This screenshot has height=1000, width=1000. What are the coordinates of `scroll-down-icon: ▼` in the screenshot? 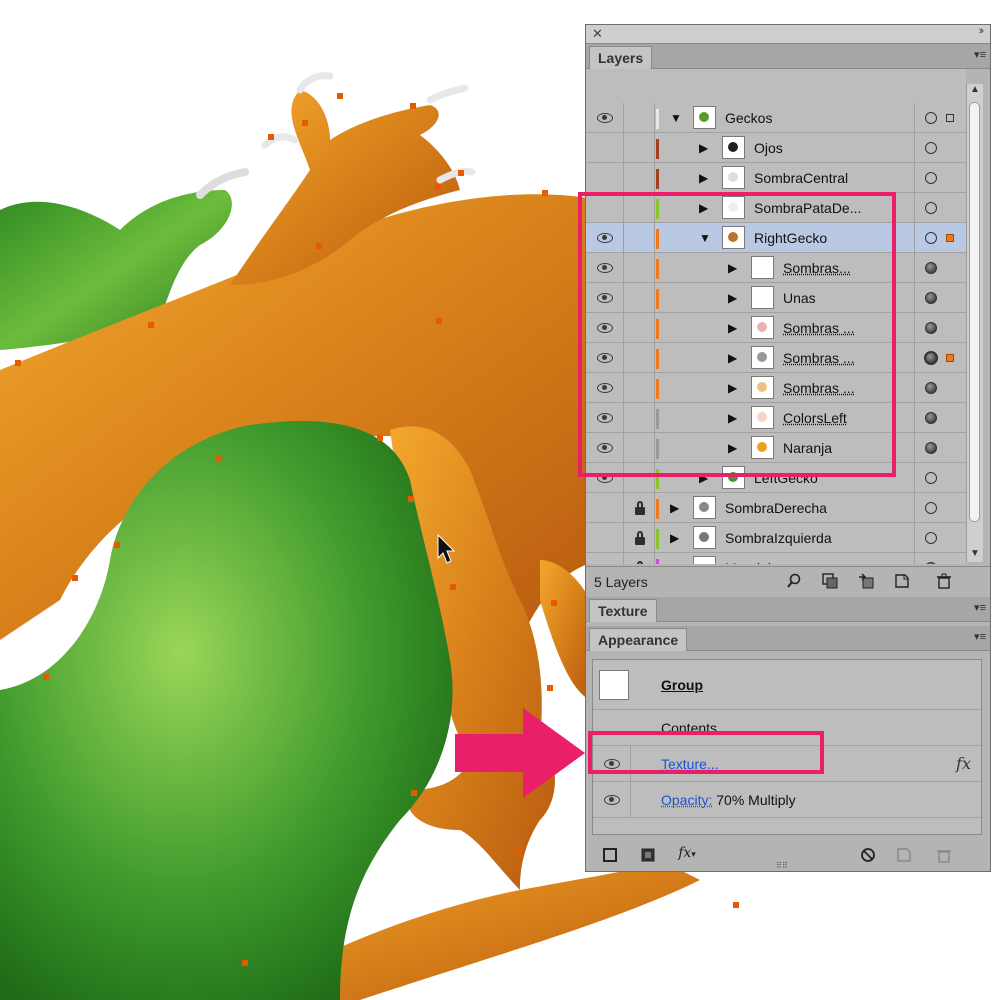 It's located at (975, 555).